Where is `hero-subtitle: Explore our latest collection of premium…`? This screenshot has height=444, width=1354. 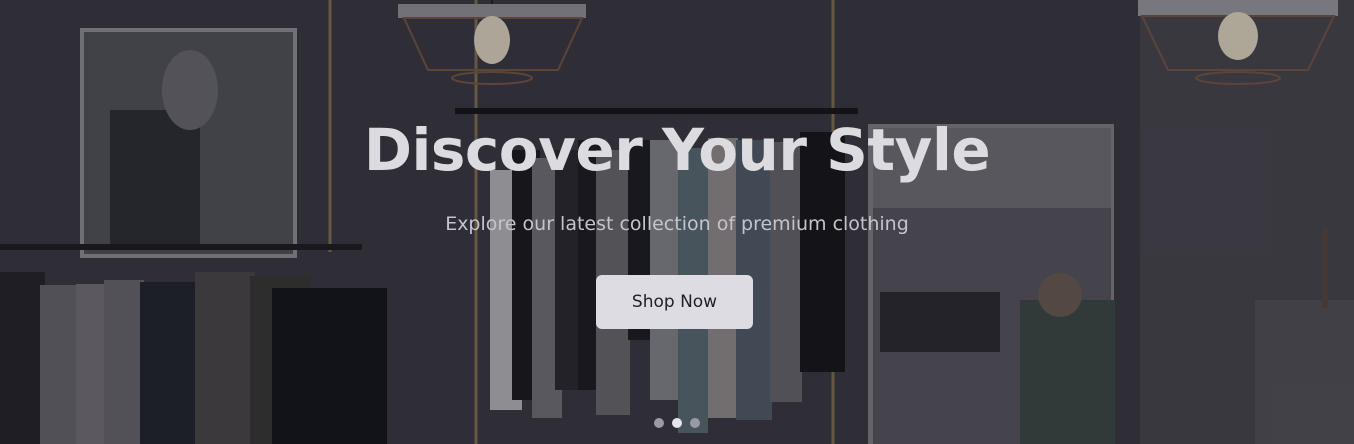 hero-subtitle: Explore our latest collection of premium… is located at coordinates (677, 224).